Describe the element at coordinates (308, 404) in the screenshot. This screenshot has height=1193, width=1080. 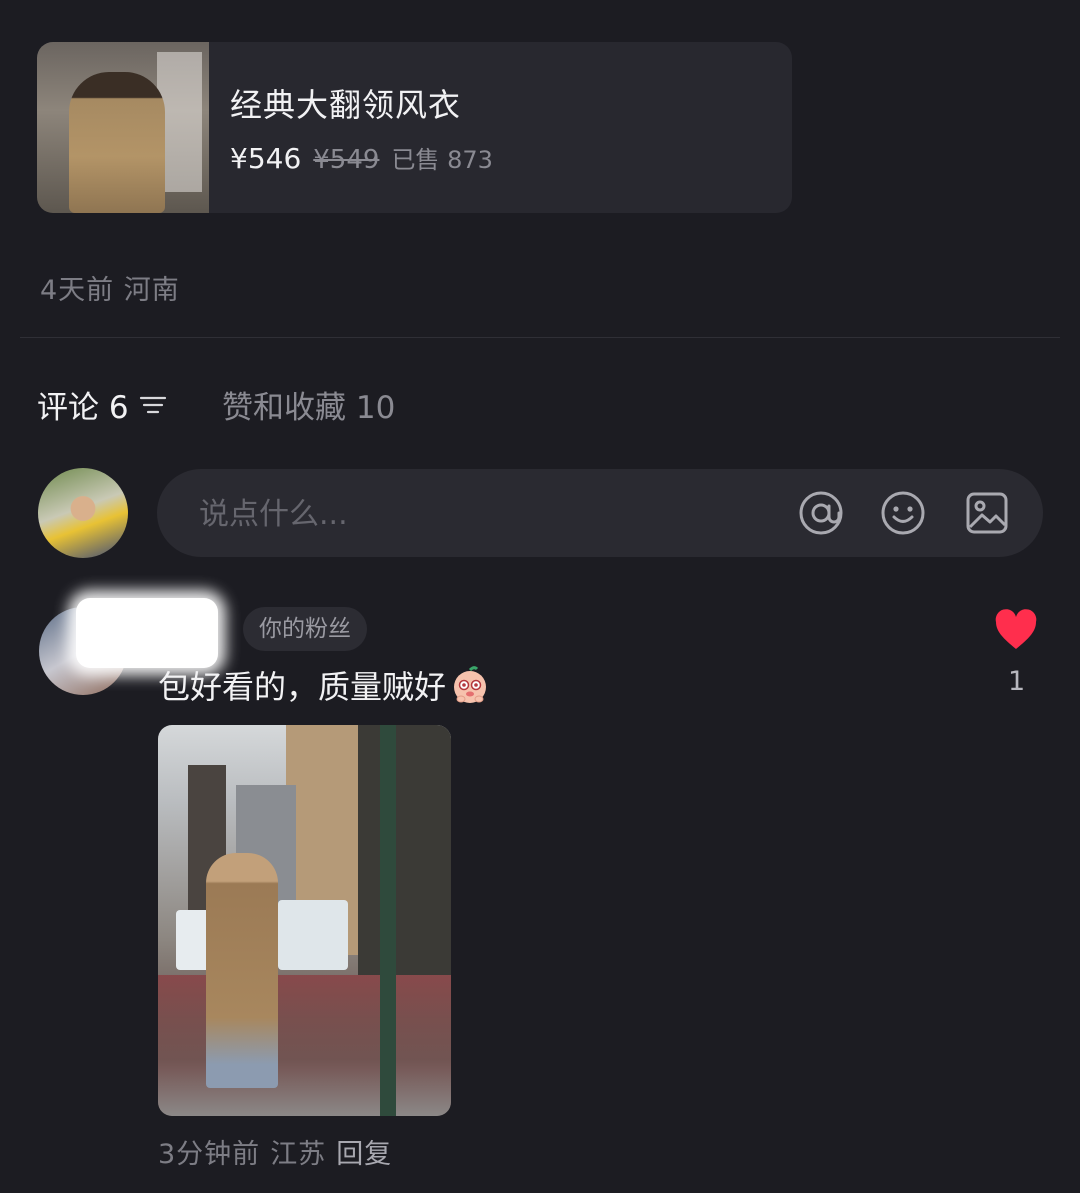
I see `tab-likes-favorites: 赞和收藏 10` at that location.